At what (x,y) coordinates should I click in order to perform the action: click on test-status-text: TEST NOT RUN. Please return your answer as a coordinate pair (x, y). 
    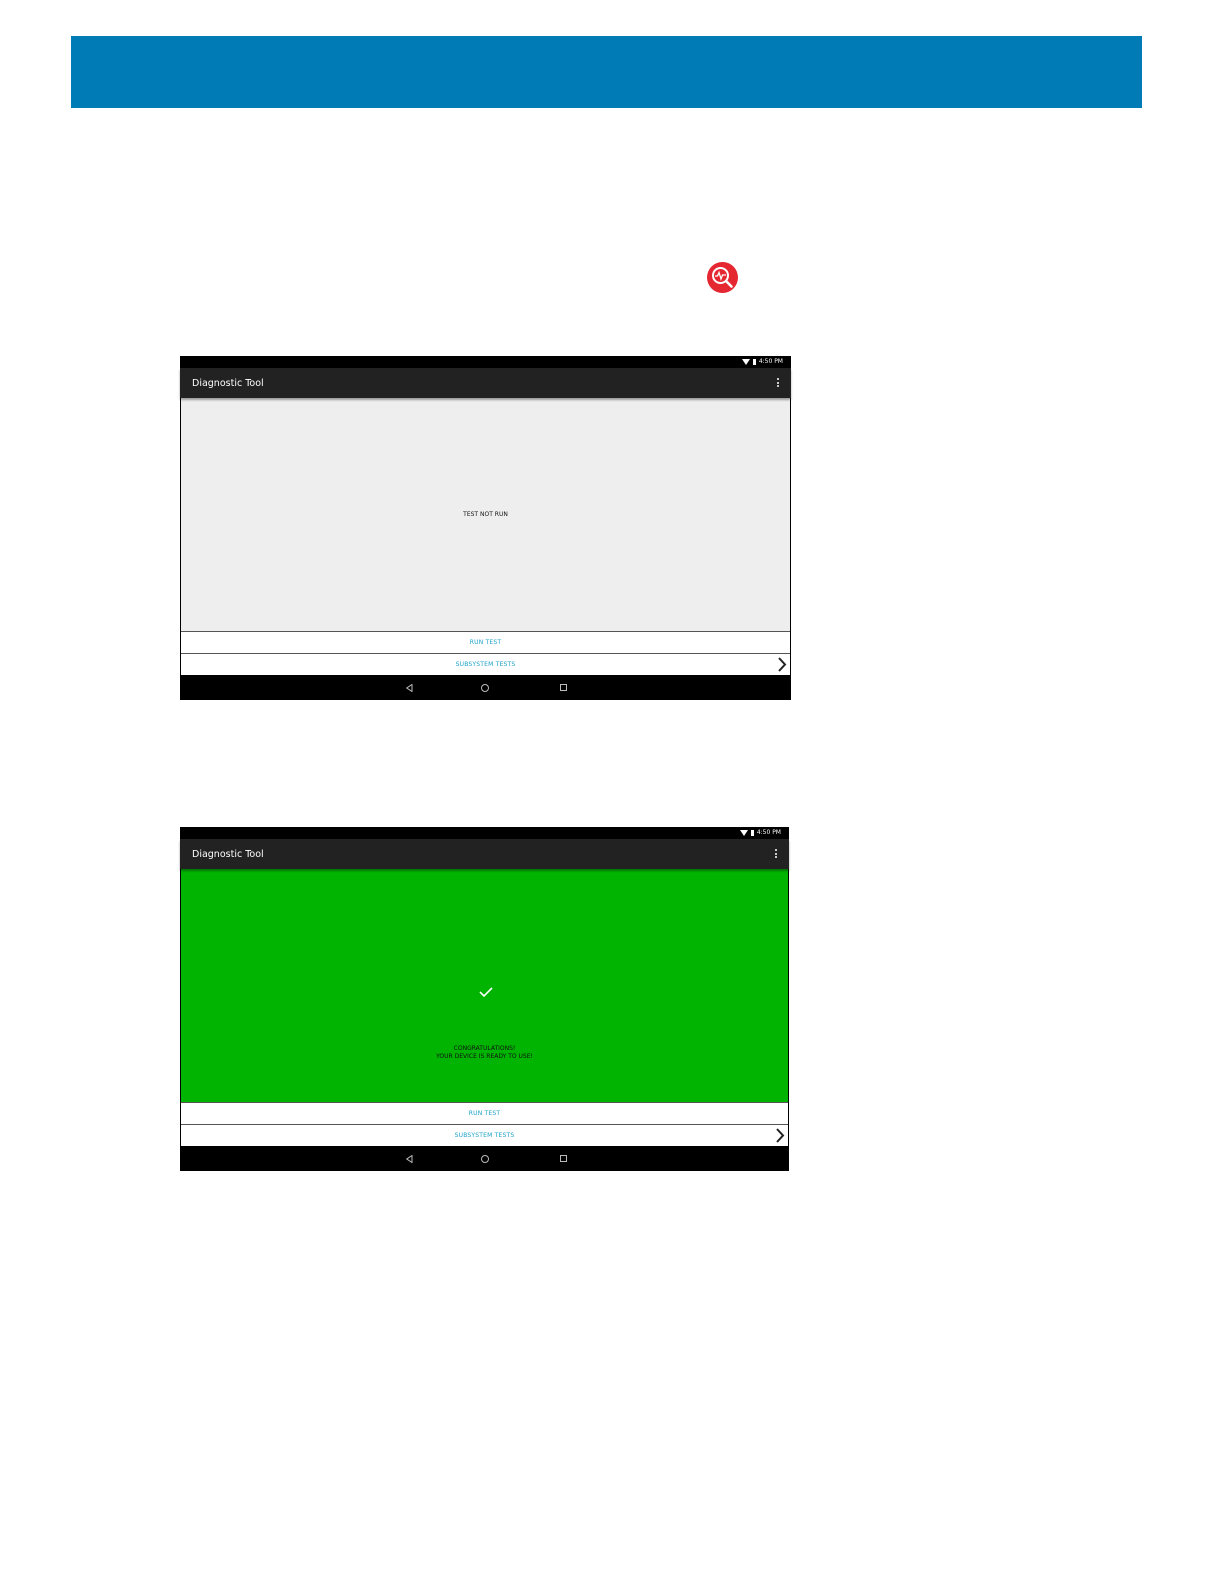
    Looking at the image, I should click on (485, 515).